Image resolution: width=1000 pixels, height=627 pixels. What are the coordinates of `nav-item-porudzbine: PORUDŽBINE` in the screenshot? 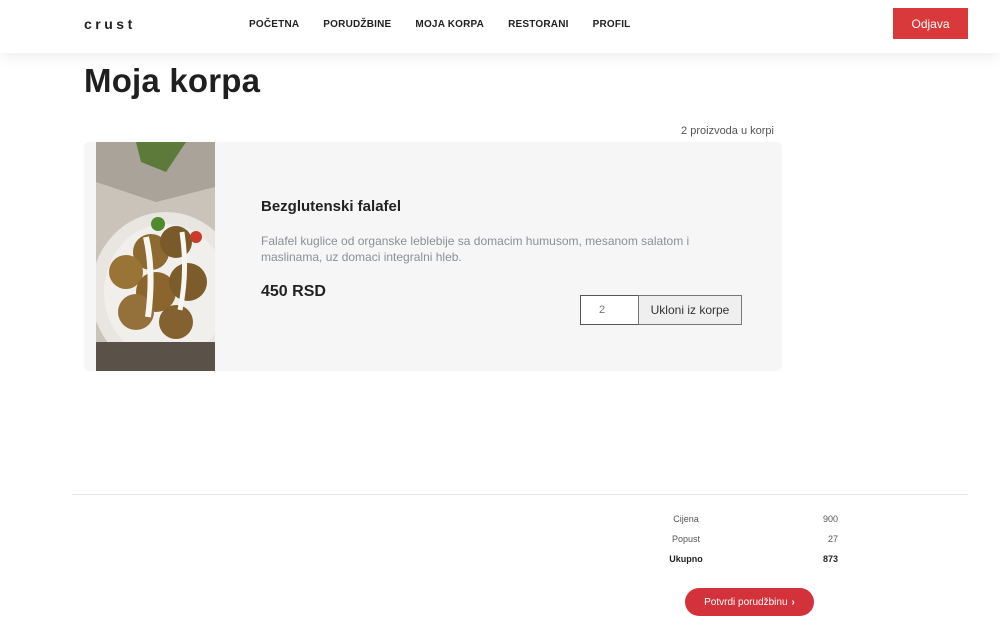 It's located at (357, 24).